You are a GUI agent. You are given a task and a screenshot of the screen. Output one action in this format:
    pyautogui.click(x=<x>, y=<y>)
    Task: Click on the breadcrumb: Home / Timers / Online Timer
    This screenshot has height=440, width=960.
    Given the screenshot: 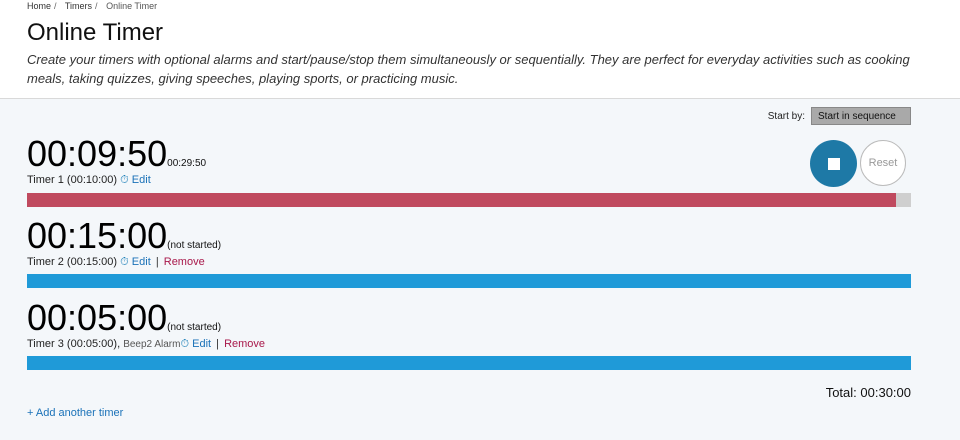 What is the action you would take?
    pyautogui.click(x=93, y=6)
    